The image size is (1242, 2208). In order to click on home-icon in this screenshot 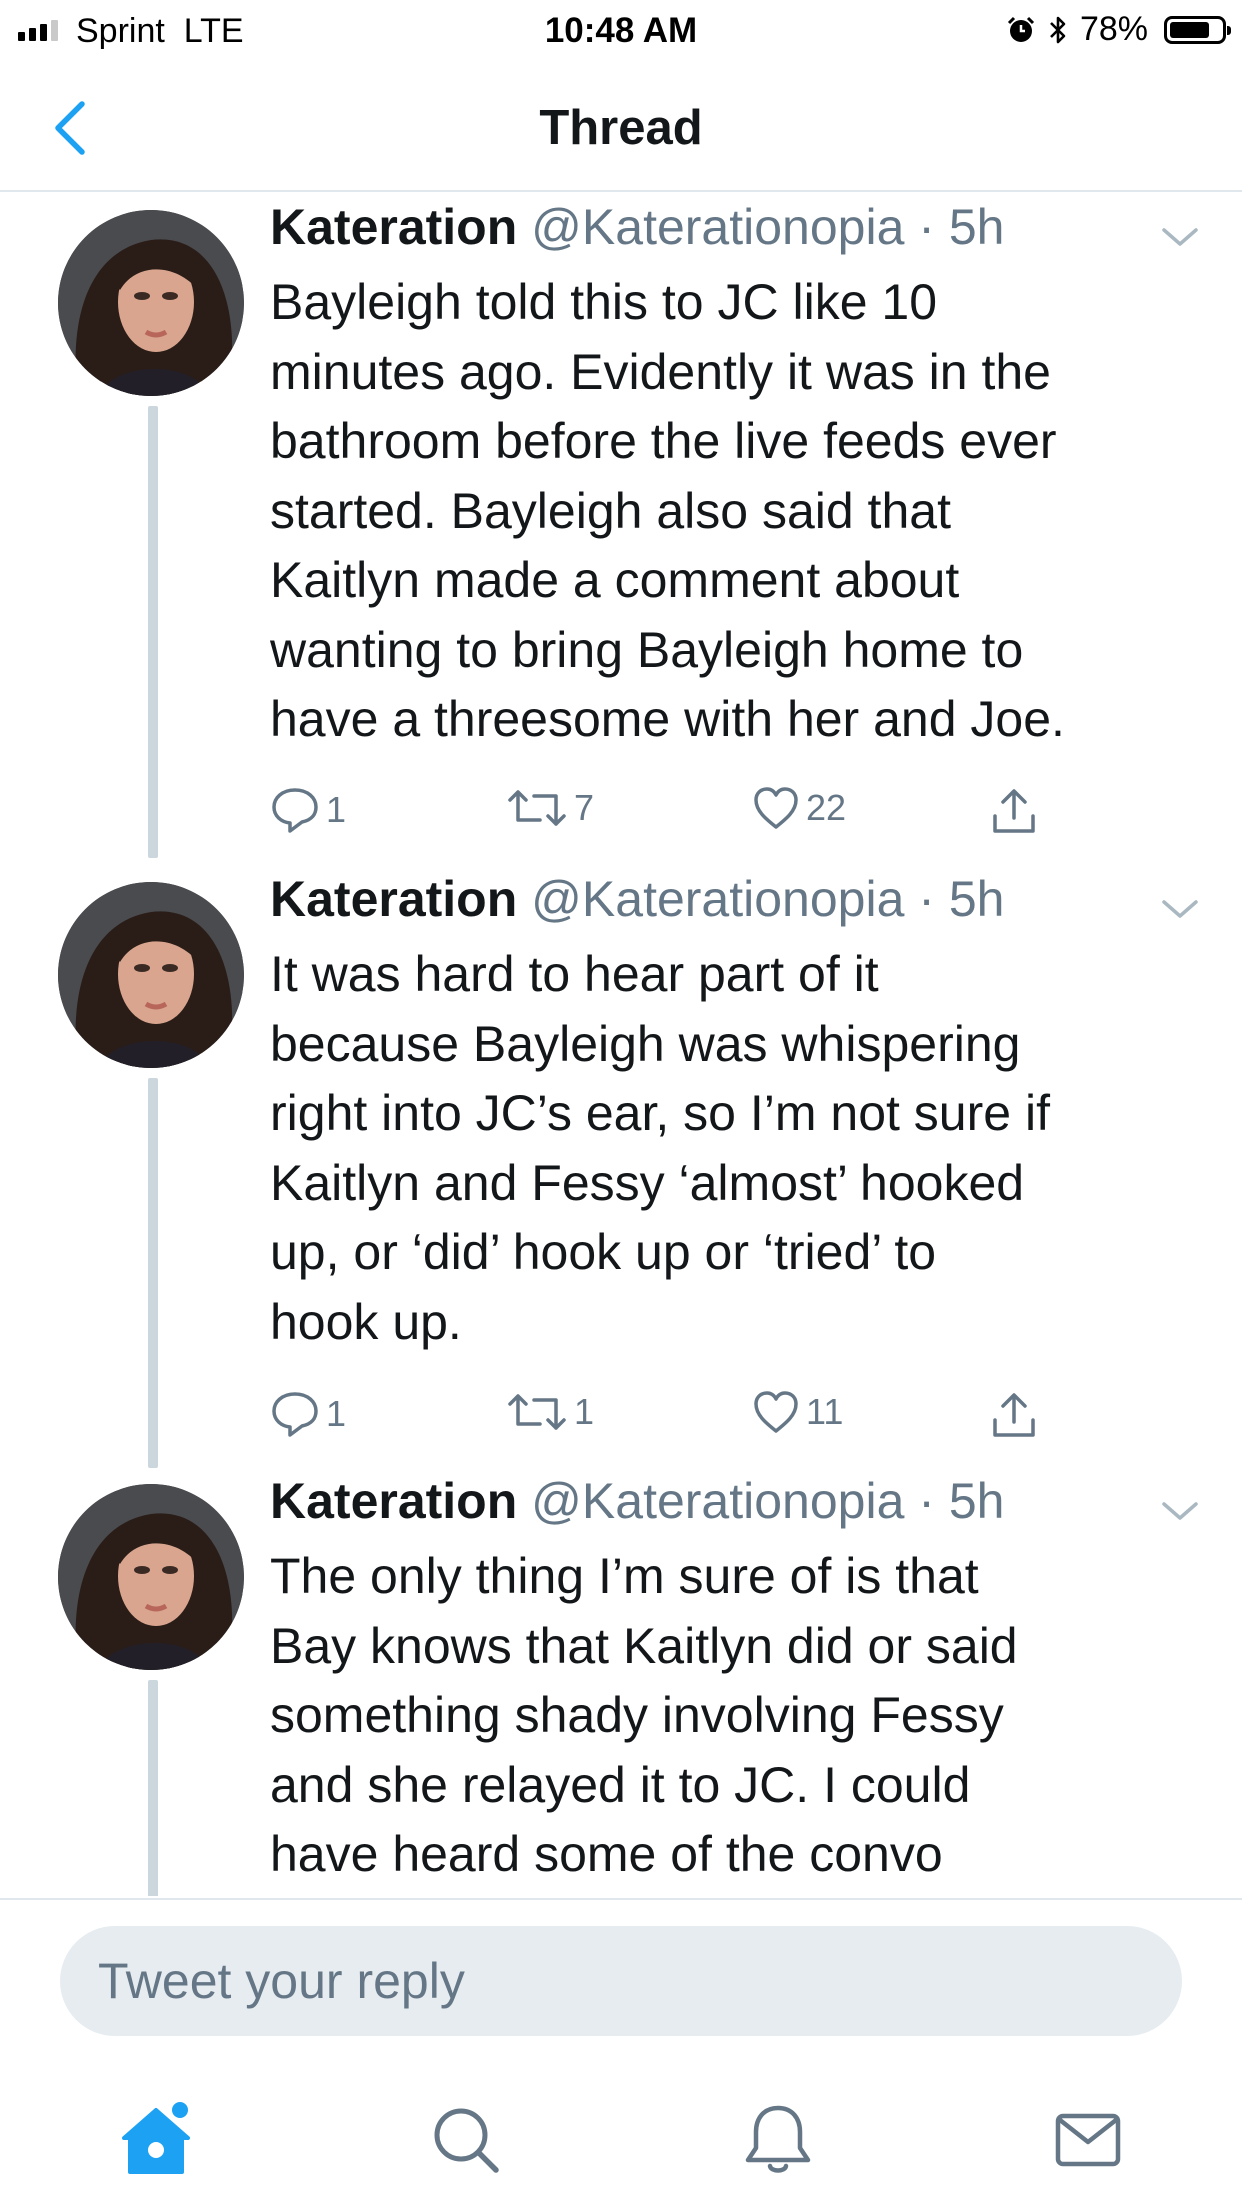, I will do `click(156, 2140)`.